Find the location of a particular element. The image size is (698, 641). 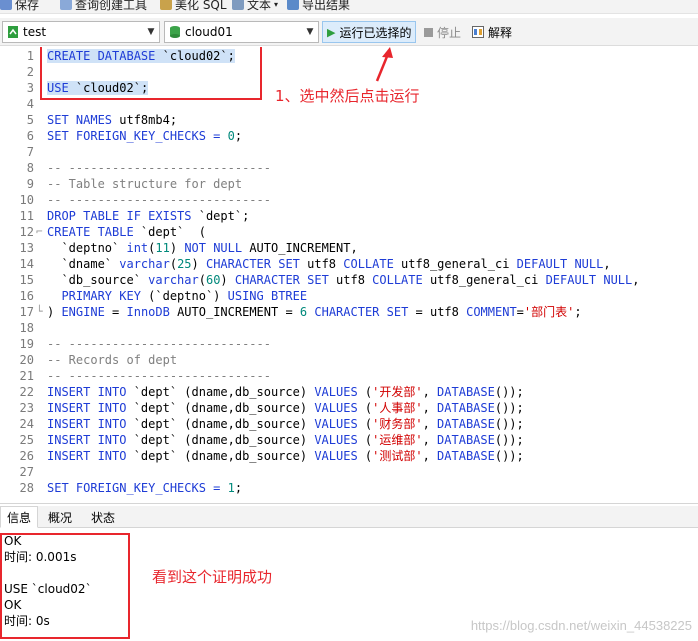

line-number: 11 is located at coordinates (26, 216).